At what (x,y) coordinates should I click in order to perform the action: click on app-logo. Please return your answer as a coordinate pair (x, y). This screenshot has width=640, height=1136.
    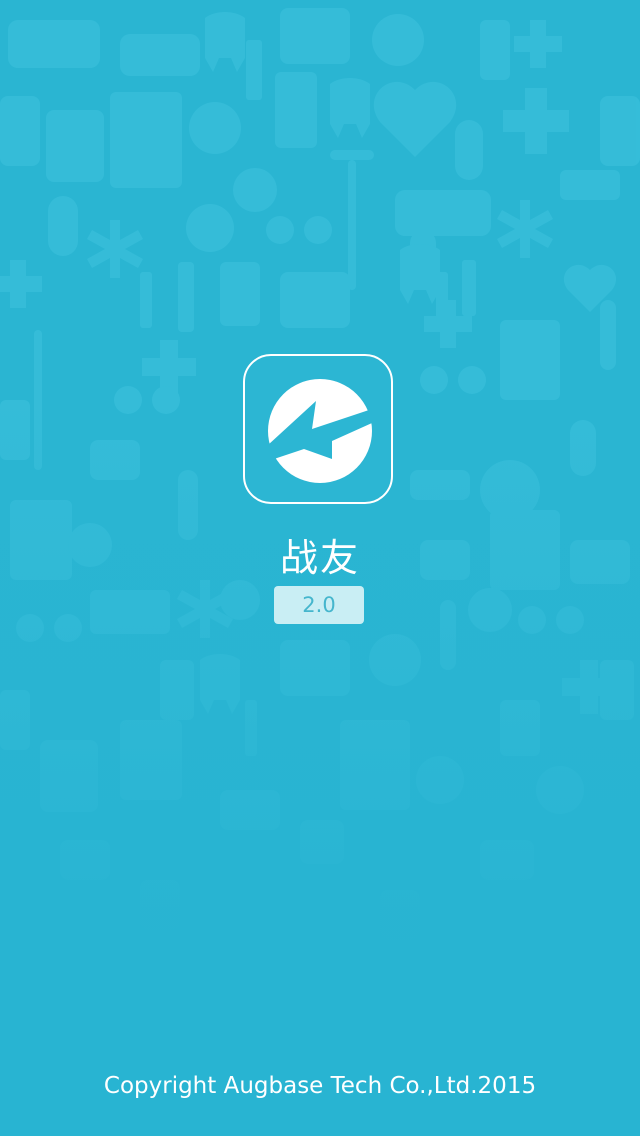
    Looking at the image, I should click on (318, 429).